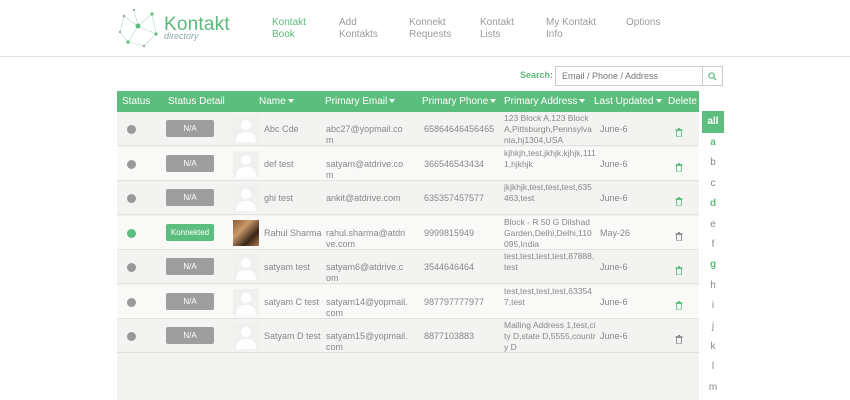 This screenshot has height=400, width=850. I want to click on contact-email: satyam6@atdrive.com, so click(367, 273).